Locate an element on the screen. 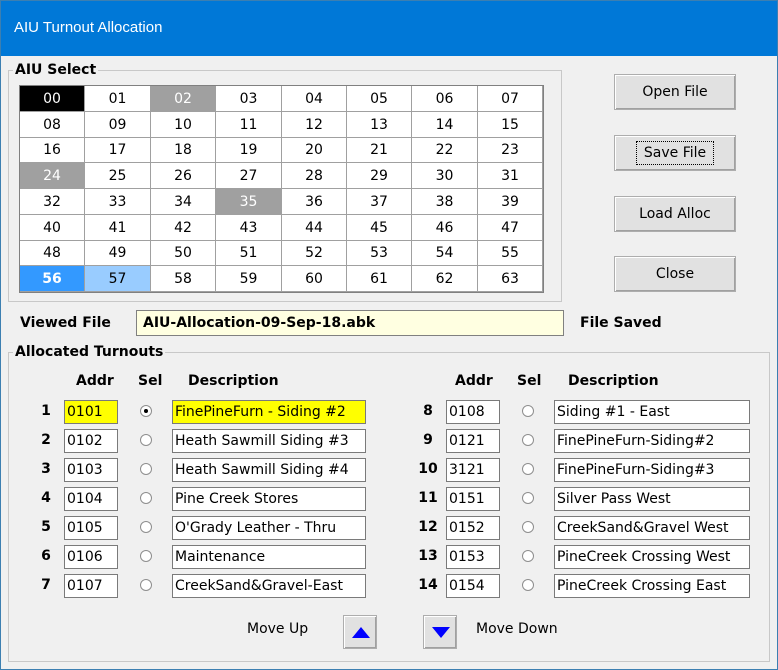 The height and width of the screenshot is (670, 778). aiu-cell: 59 is located at coordinates (249, 279).